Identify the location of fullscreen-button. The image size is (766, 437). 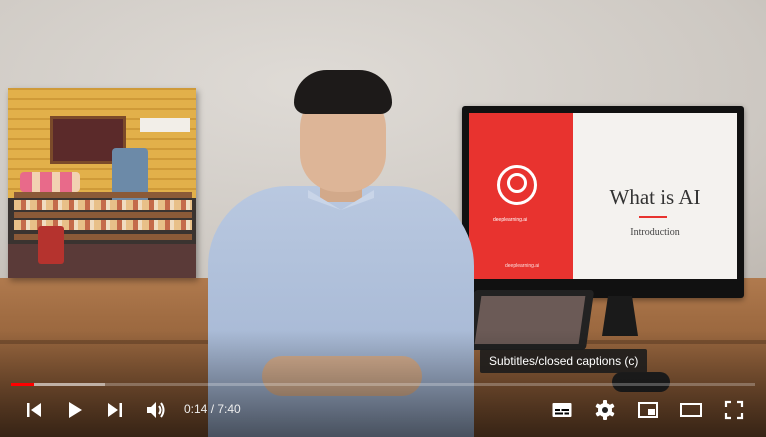
(734, 410).